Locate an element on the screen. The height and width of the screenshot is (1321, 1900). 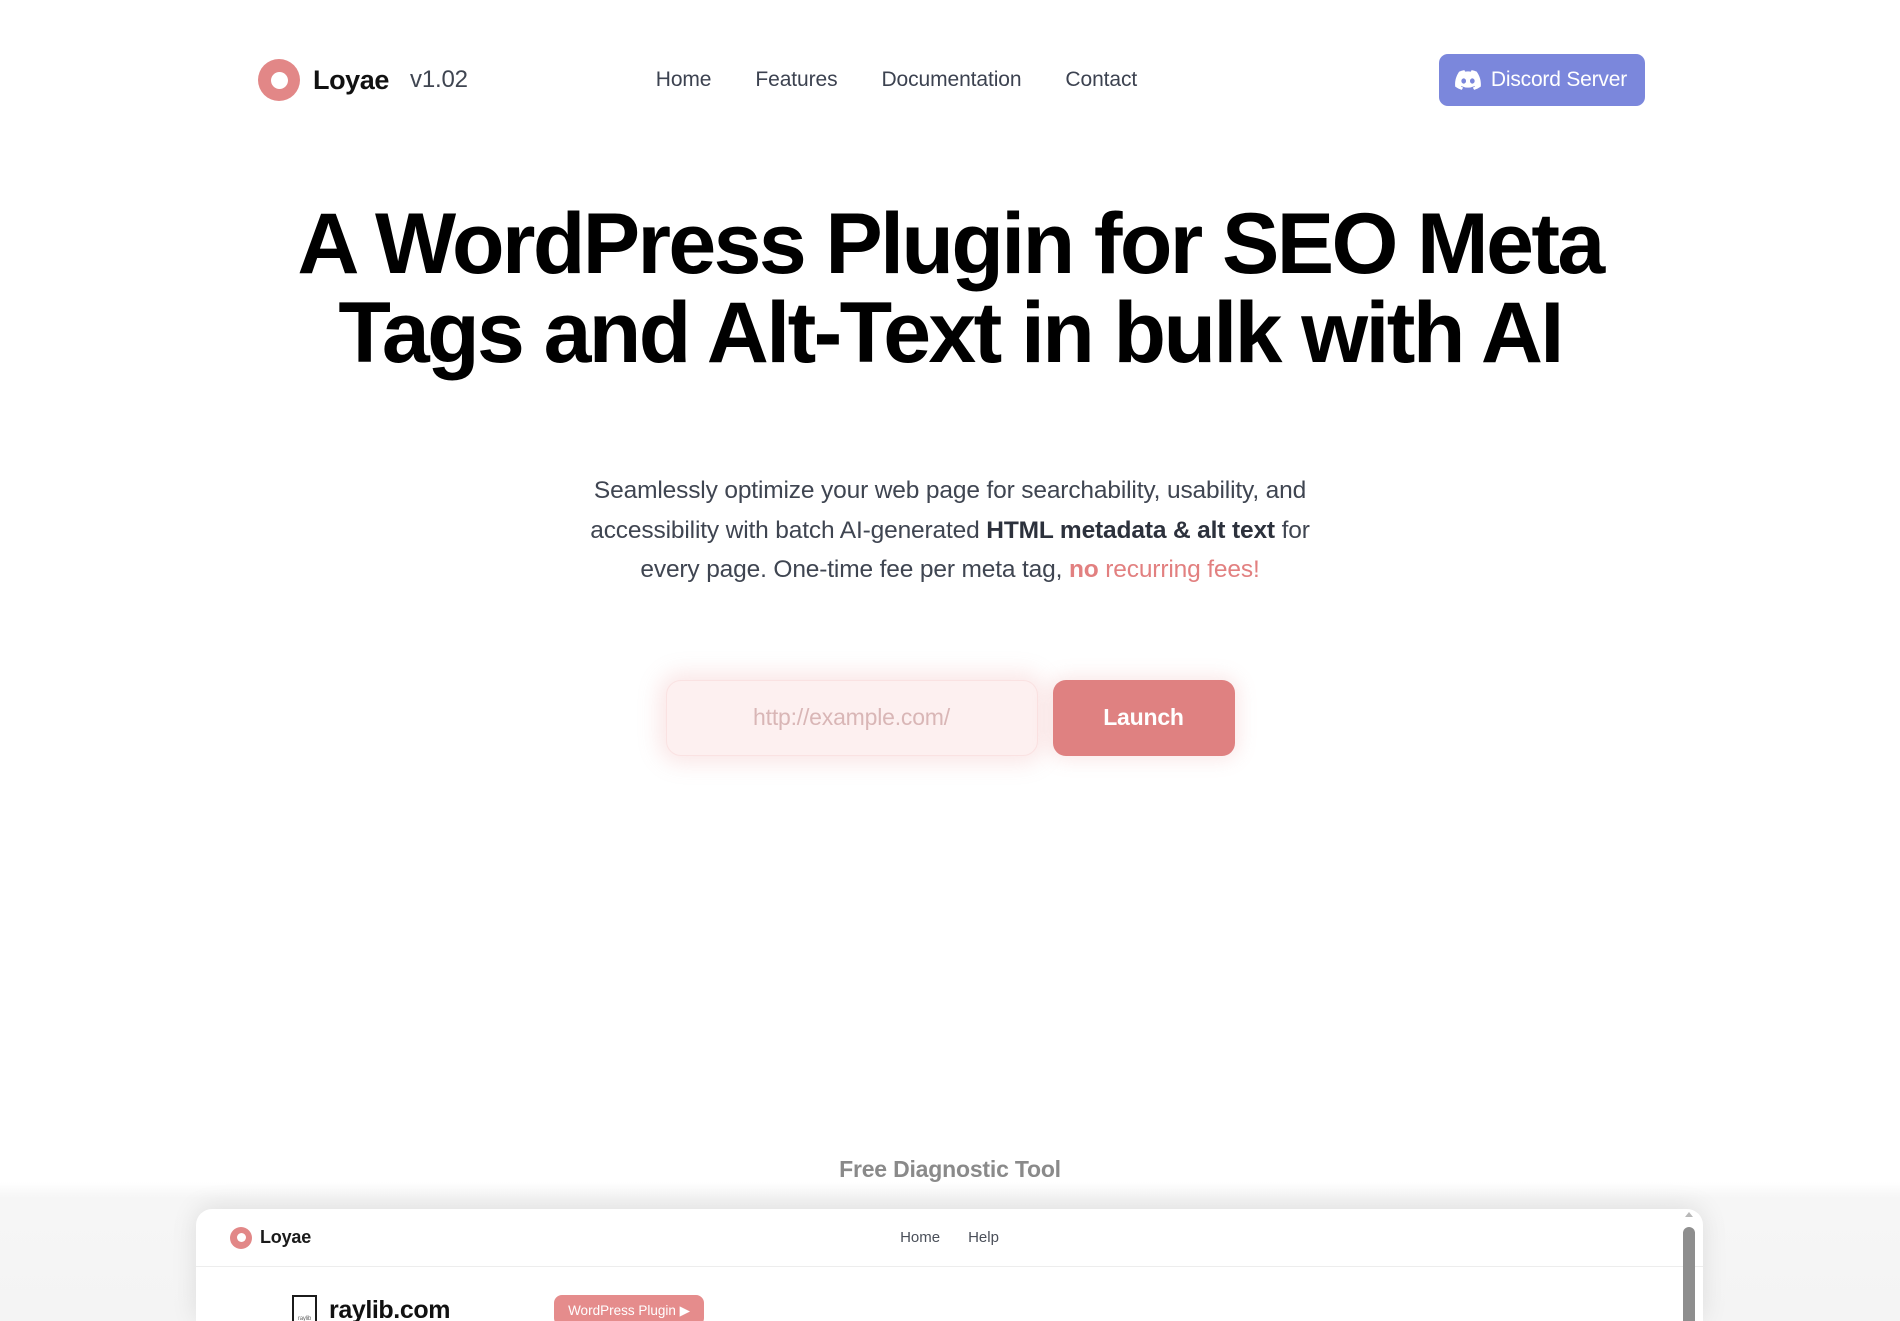
nav-item-documentation: Documentation is located at coordinates (951, 80).